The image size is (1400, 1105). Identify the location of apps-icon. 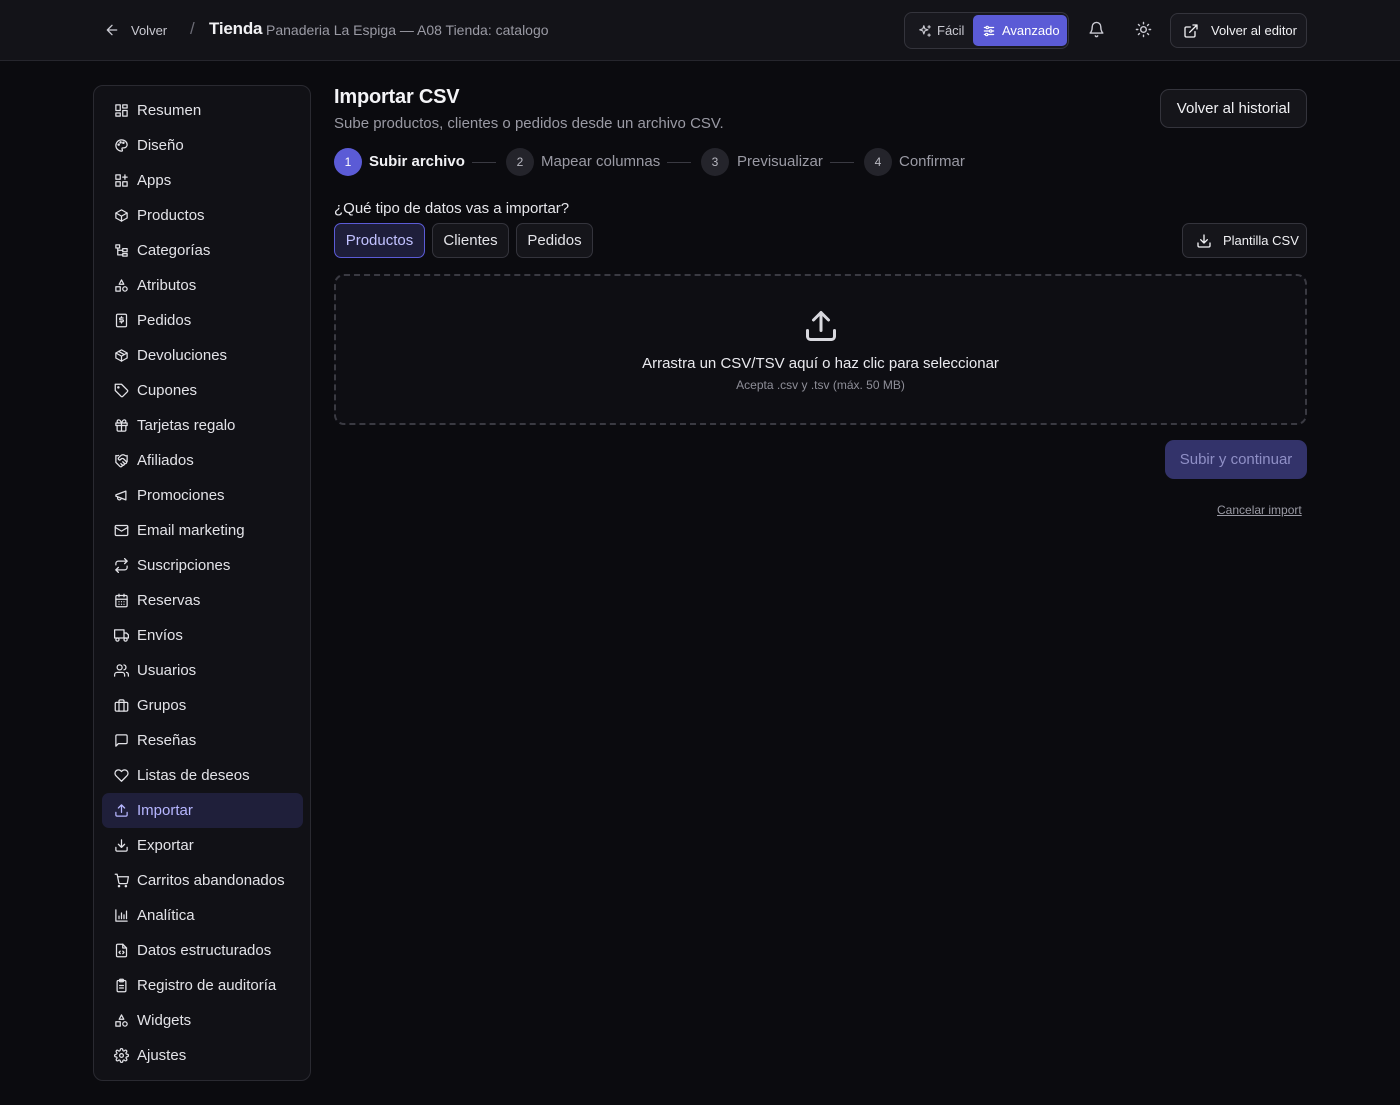
(121, 180).